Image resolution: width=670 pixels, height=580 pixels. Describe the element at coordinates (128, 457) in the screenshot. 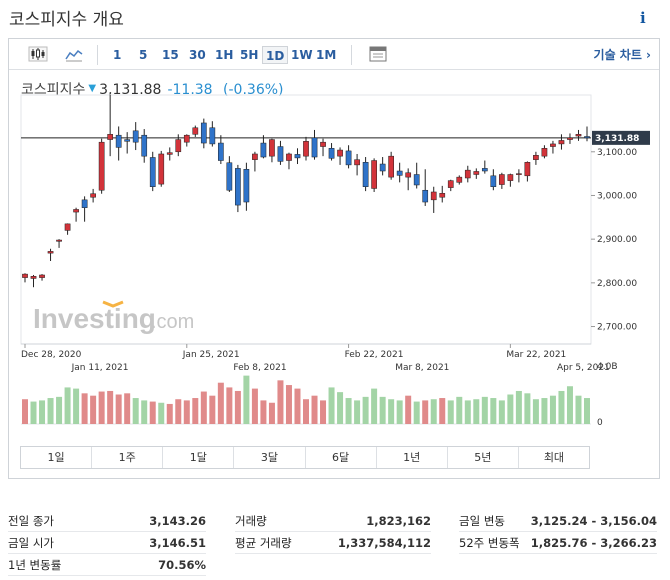

I see `range-tab-1w: 1주` at that location.